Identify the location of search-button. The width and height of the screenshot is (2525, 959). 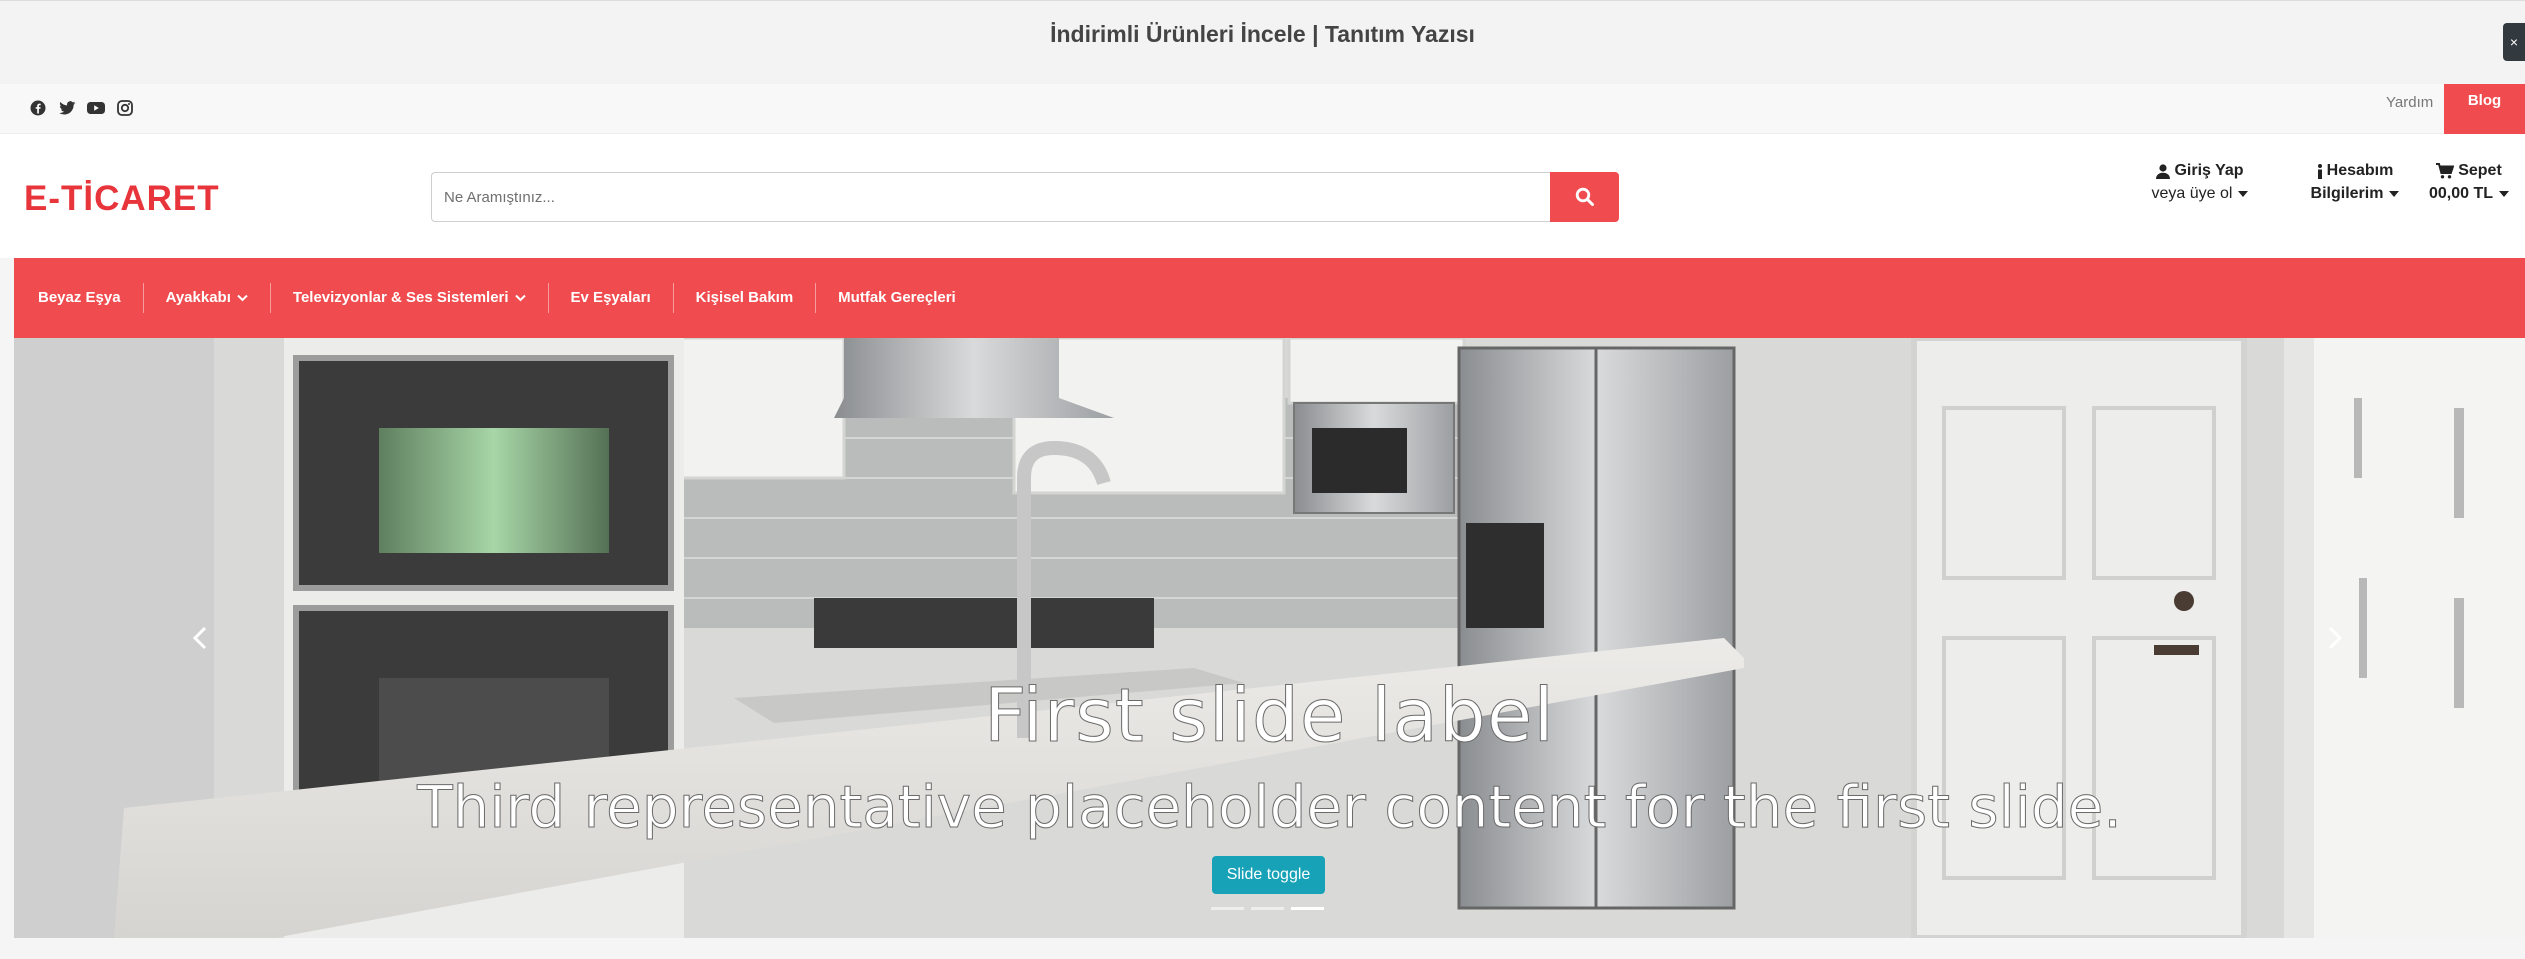
(1584, 197).